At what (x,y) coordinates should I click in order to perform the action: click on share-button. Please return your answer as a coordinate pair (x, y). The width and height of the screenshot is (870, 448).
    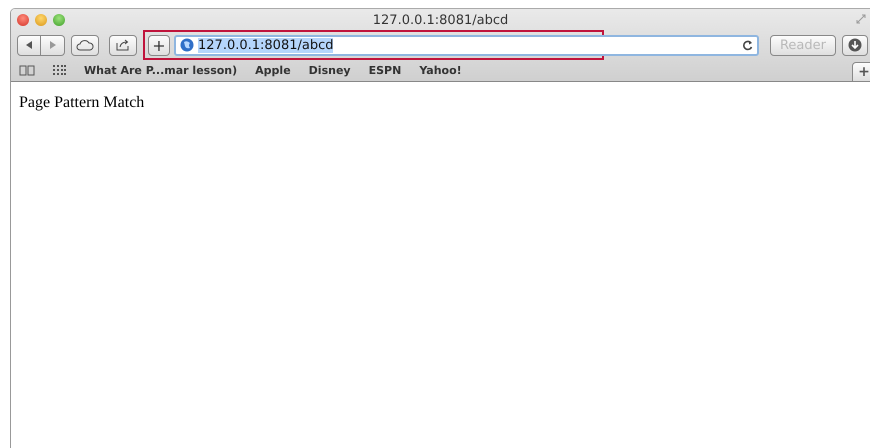
    Looking at the image, I should click on (123, 45).